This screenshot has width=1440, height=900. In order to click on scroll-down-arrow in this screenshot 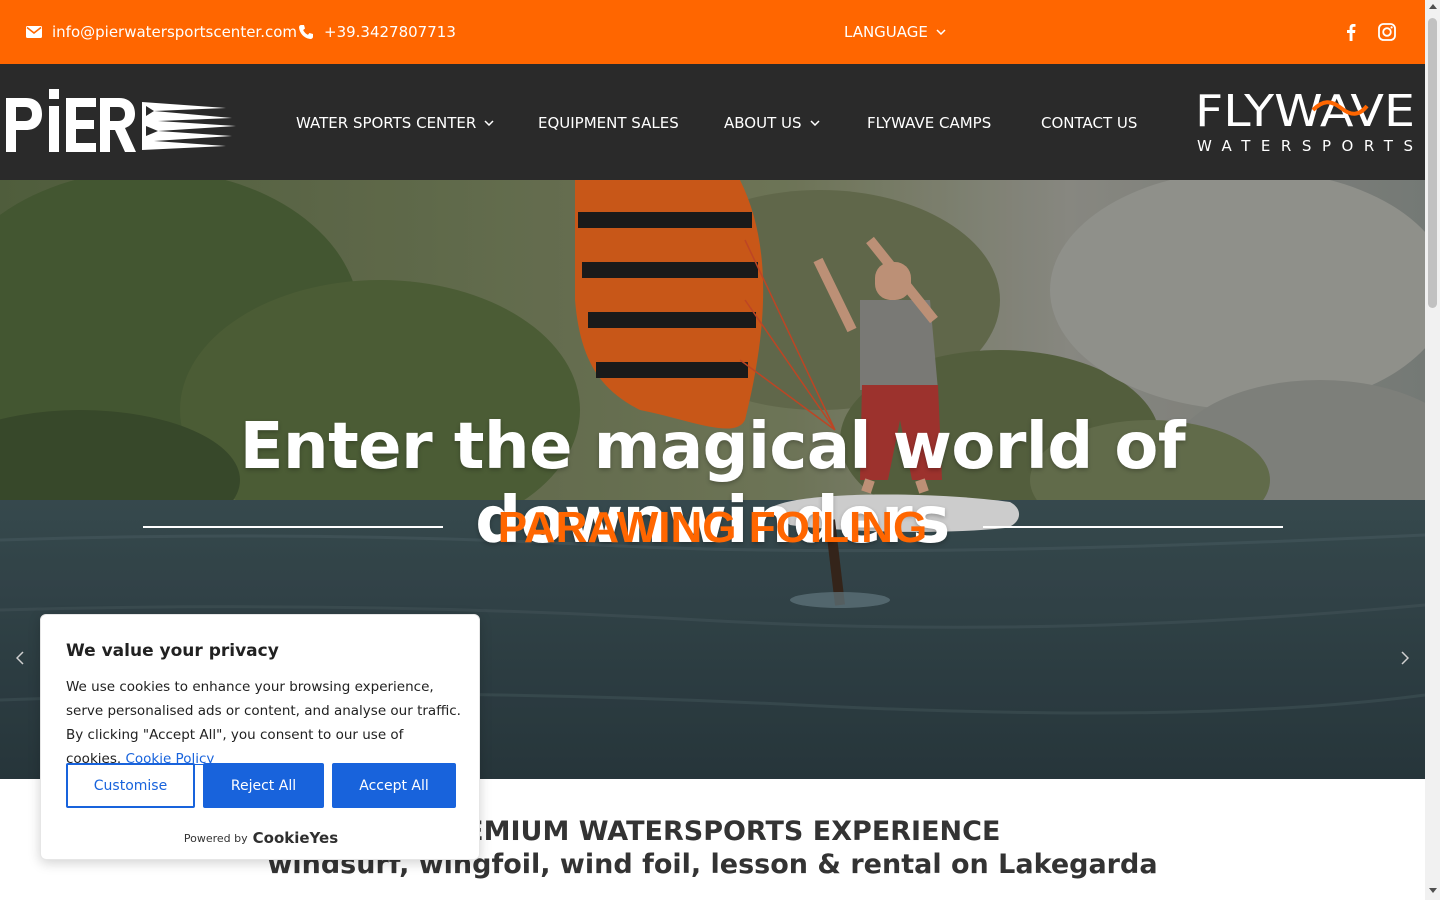, I will do `click(1433, 890)`.